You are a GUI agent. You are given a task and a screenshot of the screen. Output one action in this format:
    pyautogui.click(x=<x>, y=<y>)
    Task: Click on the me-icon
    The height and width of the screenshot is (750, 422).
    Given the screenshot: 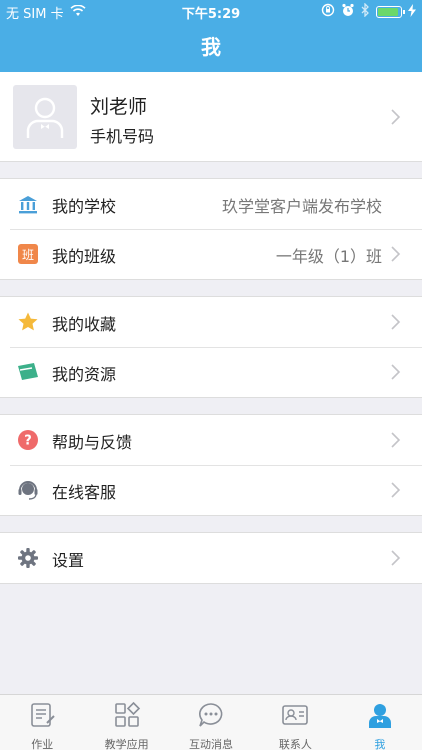 What is the action you would take?
    pyautogui.click(x=380, y=715)
    